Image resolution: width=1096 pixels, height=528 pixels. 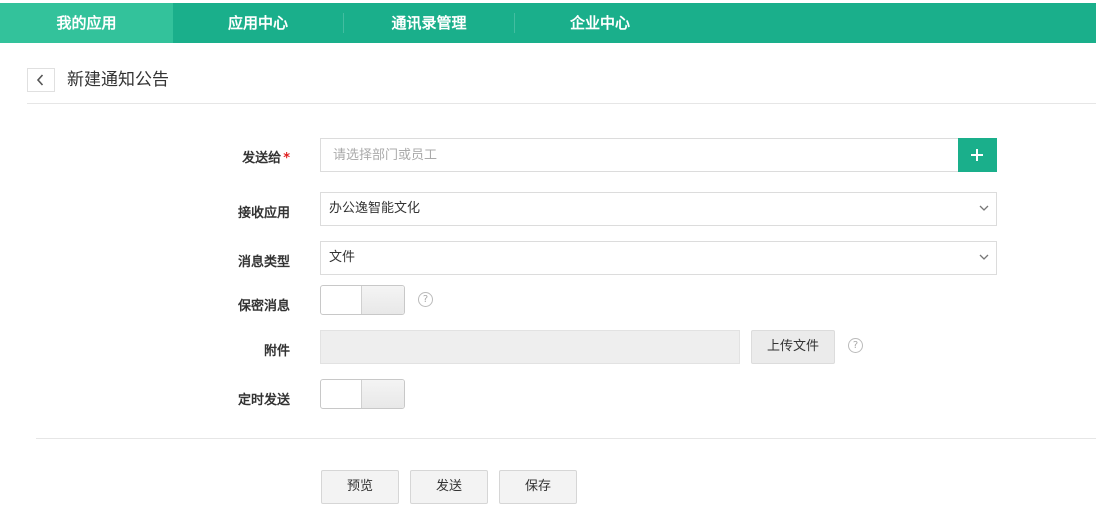 What do you see at coordinates (263, 213) in the screenshot?
I see `receive-app-label: 接收应用` at bounding box center [263, 213].